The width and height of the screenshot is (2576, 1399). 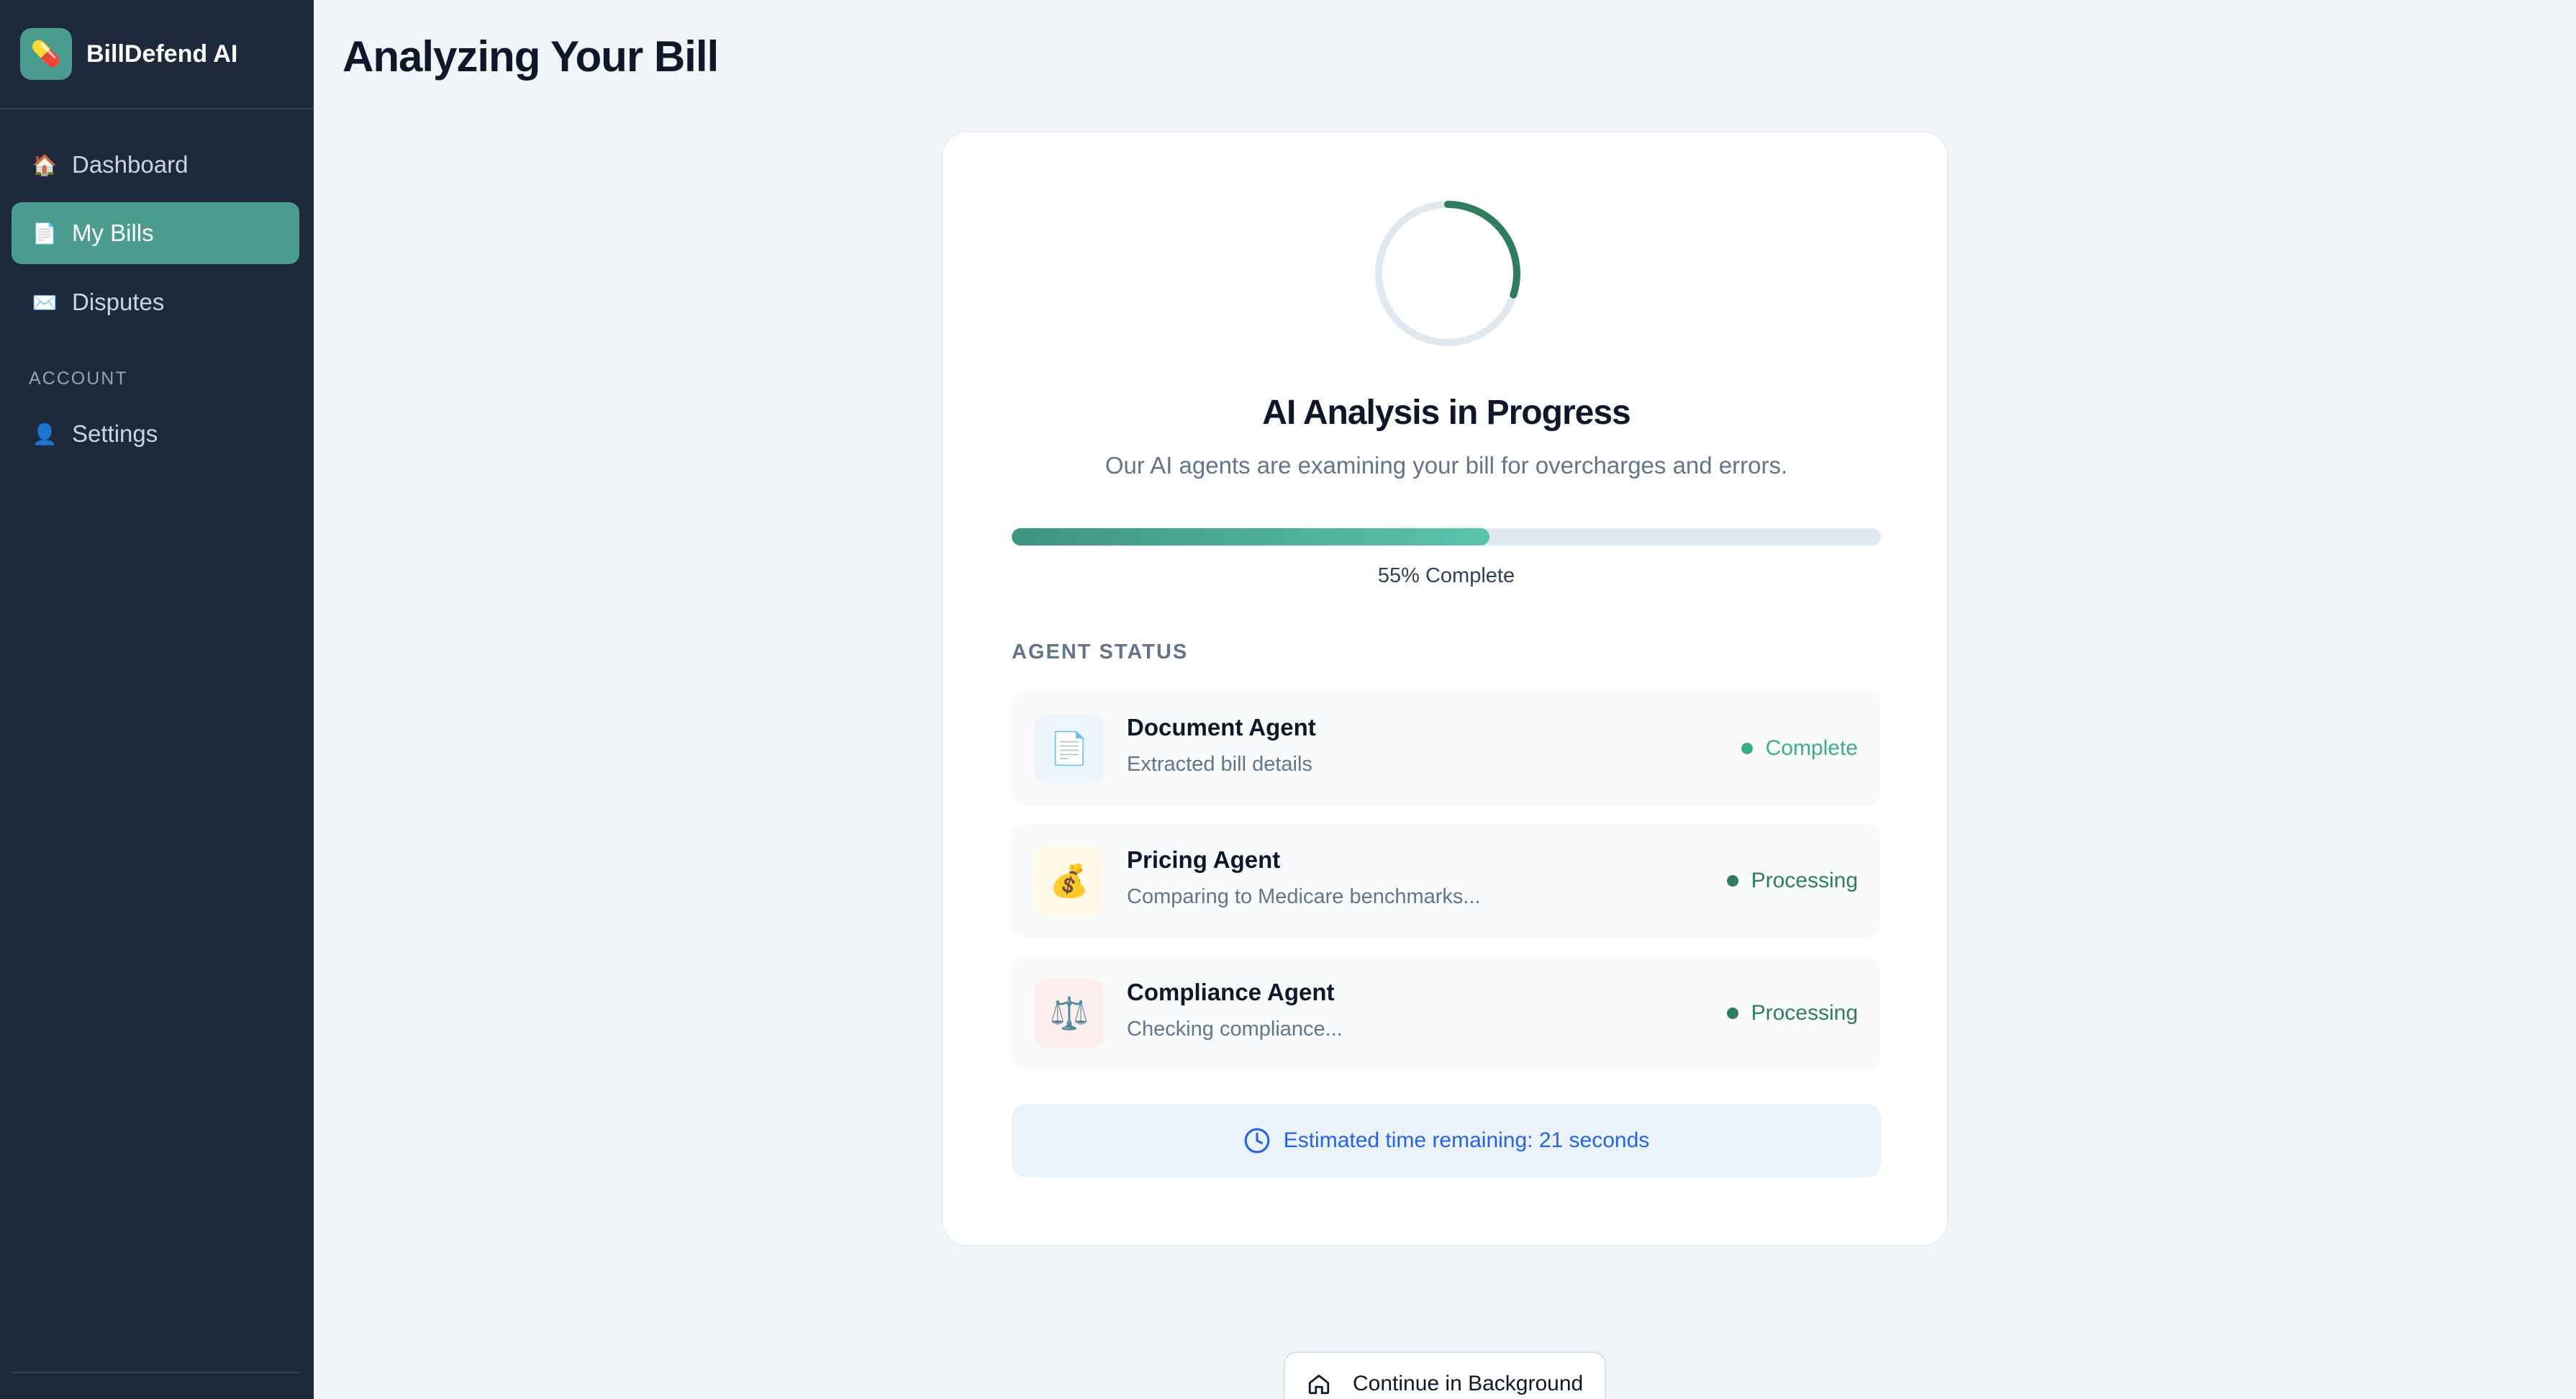 I want to click on brand: 💊 BillDefend AI, so click(x=157, y=54).